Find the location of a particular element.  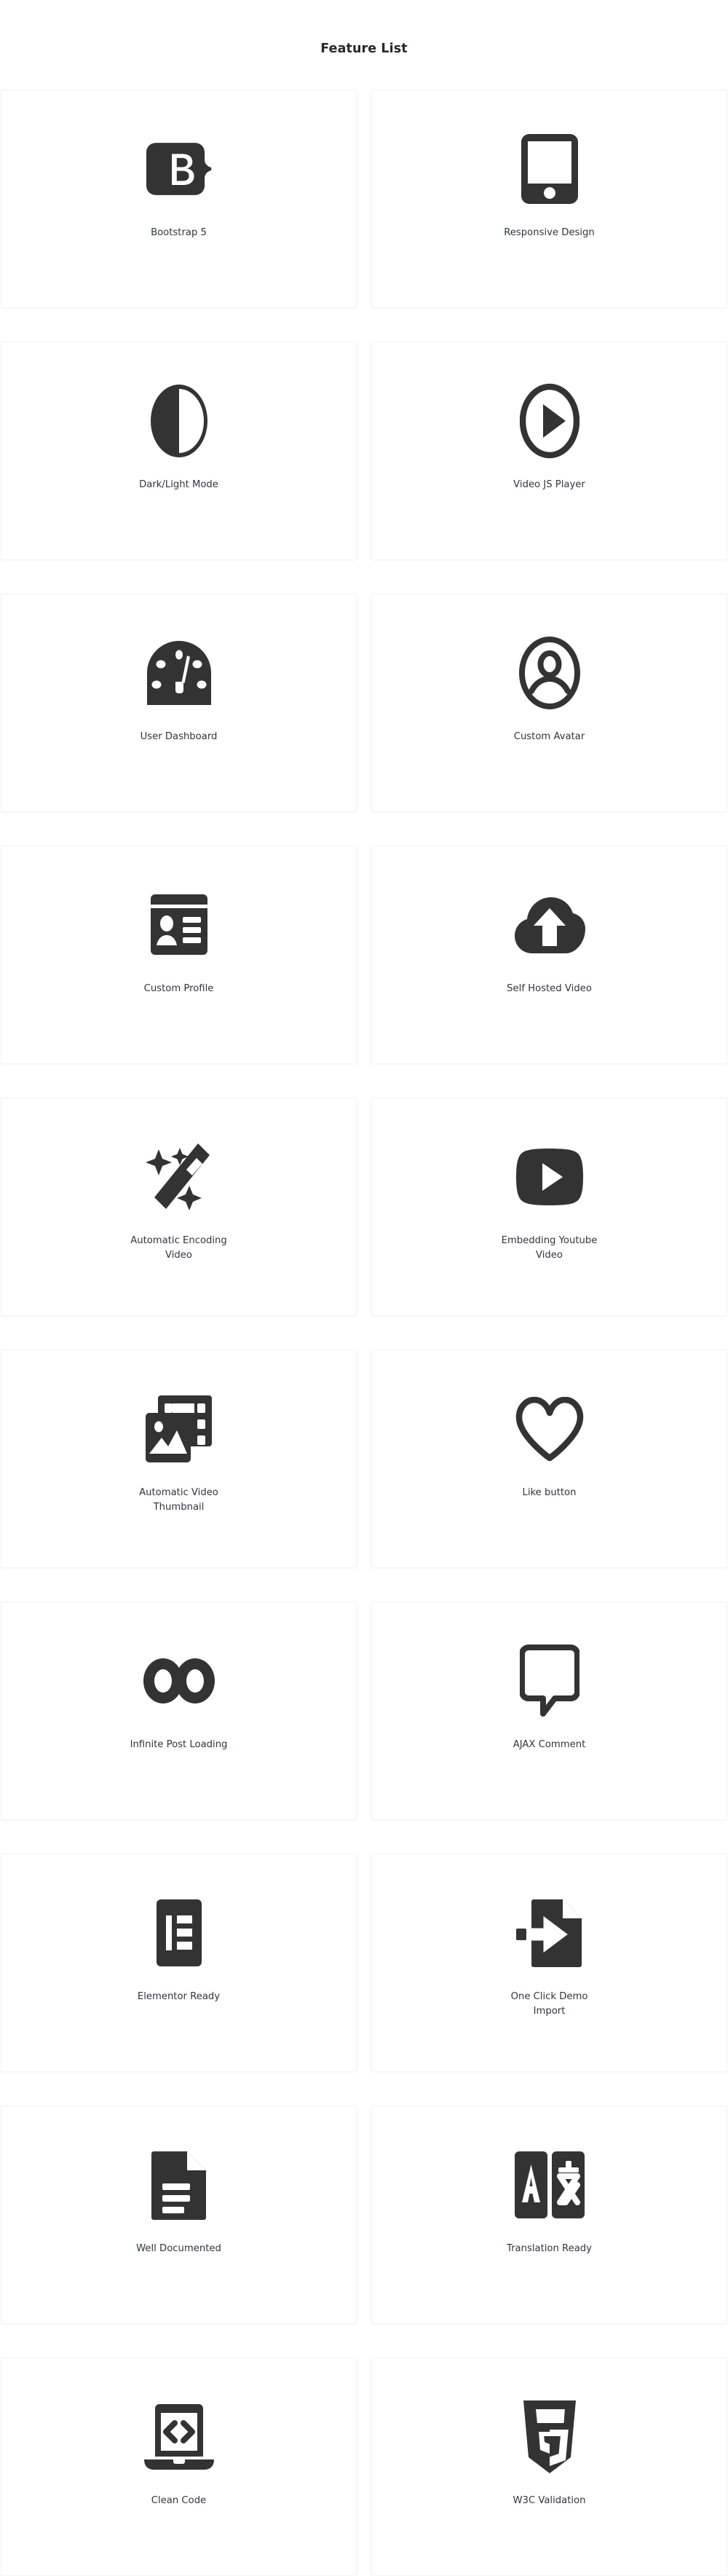

feature-card-responsive-design: Responsive Design is located at coordinates (549, 199).